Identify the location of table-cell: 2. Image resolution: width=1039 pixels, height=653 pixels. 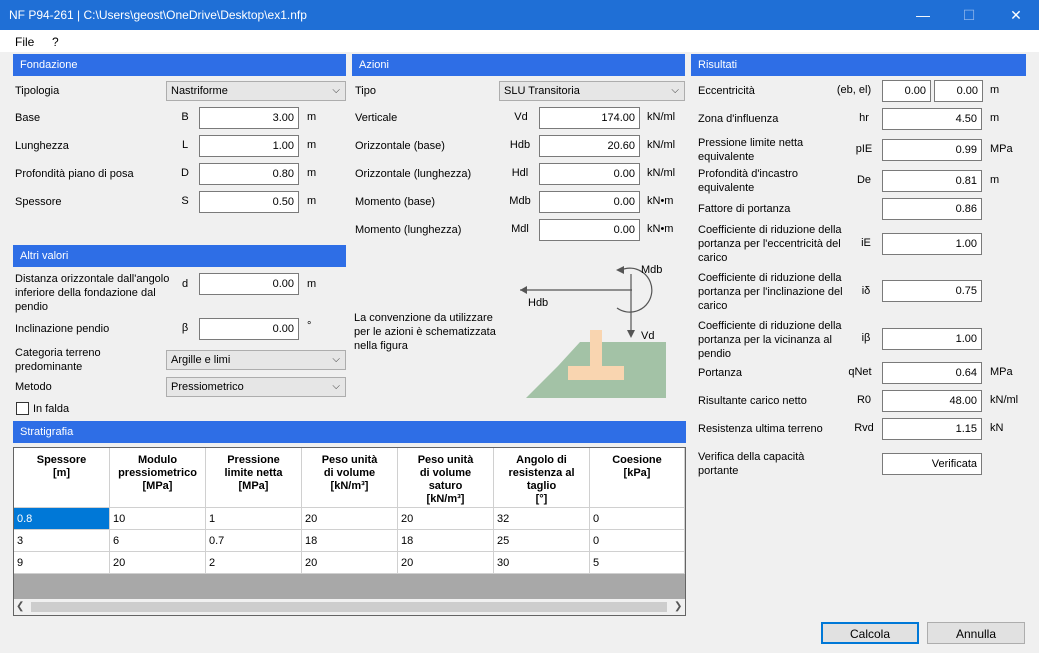
(254, 563).